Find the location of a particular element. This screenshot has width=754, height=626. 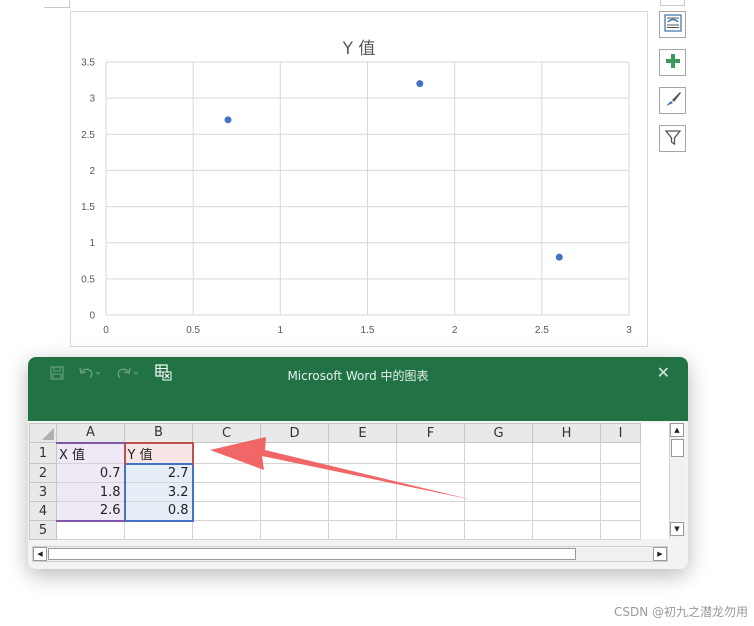

red-arrow-icon is located at coordinates (341, 468).